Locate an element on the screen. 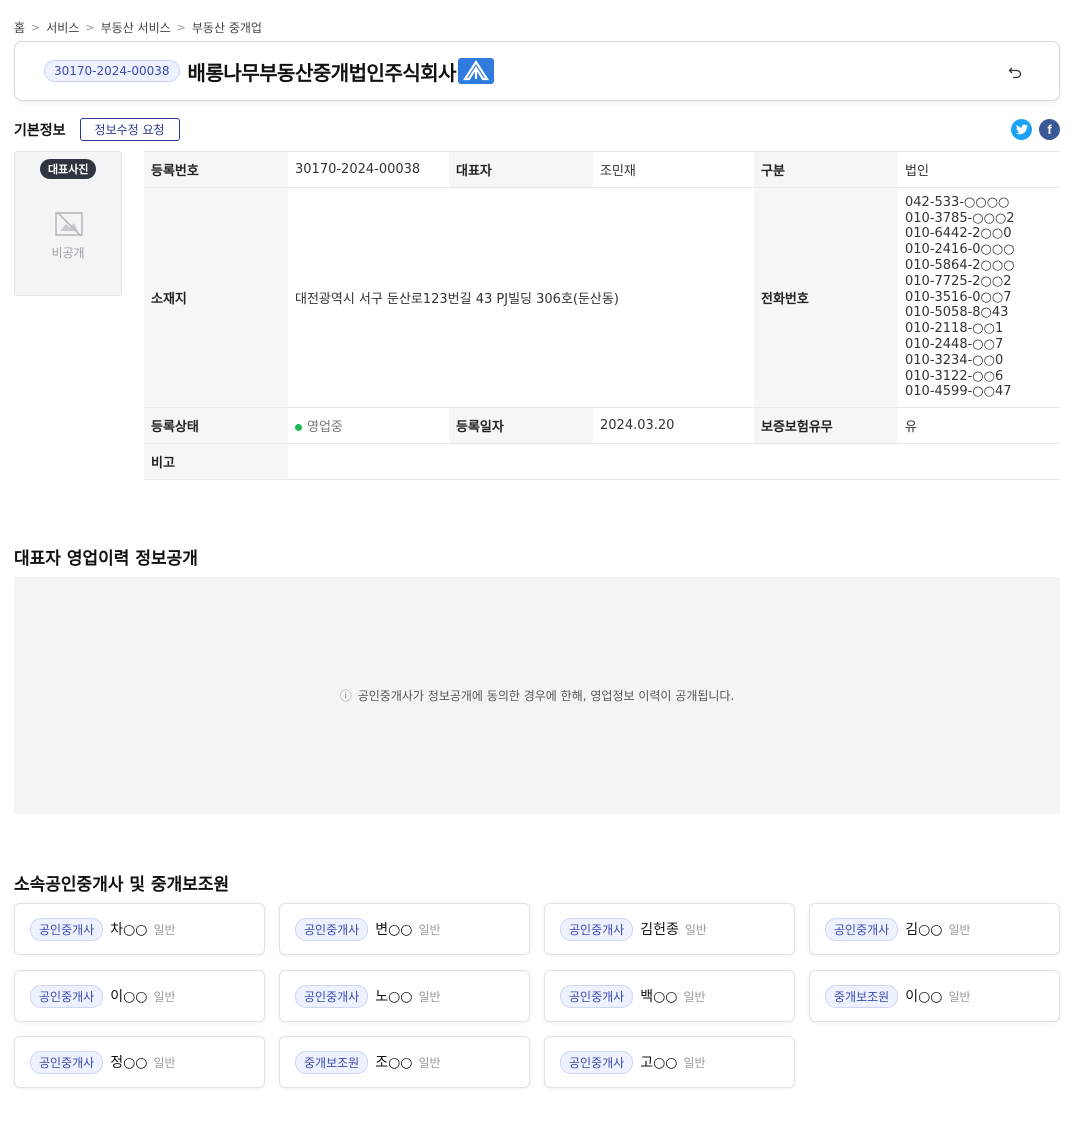 The width and height of the screenshot is (1080, 1146). table-row: 등록상태 영업중 등록일자 2024.03.20 보증보험유무 유 is located at coordinates (602, 425).